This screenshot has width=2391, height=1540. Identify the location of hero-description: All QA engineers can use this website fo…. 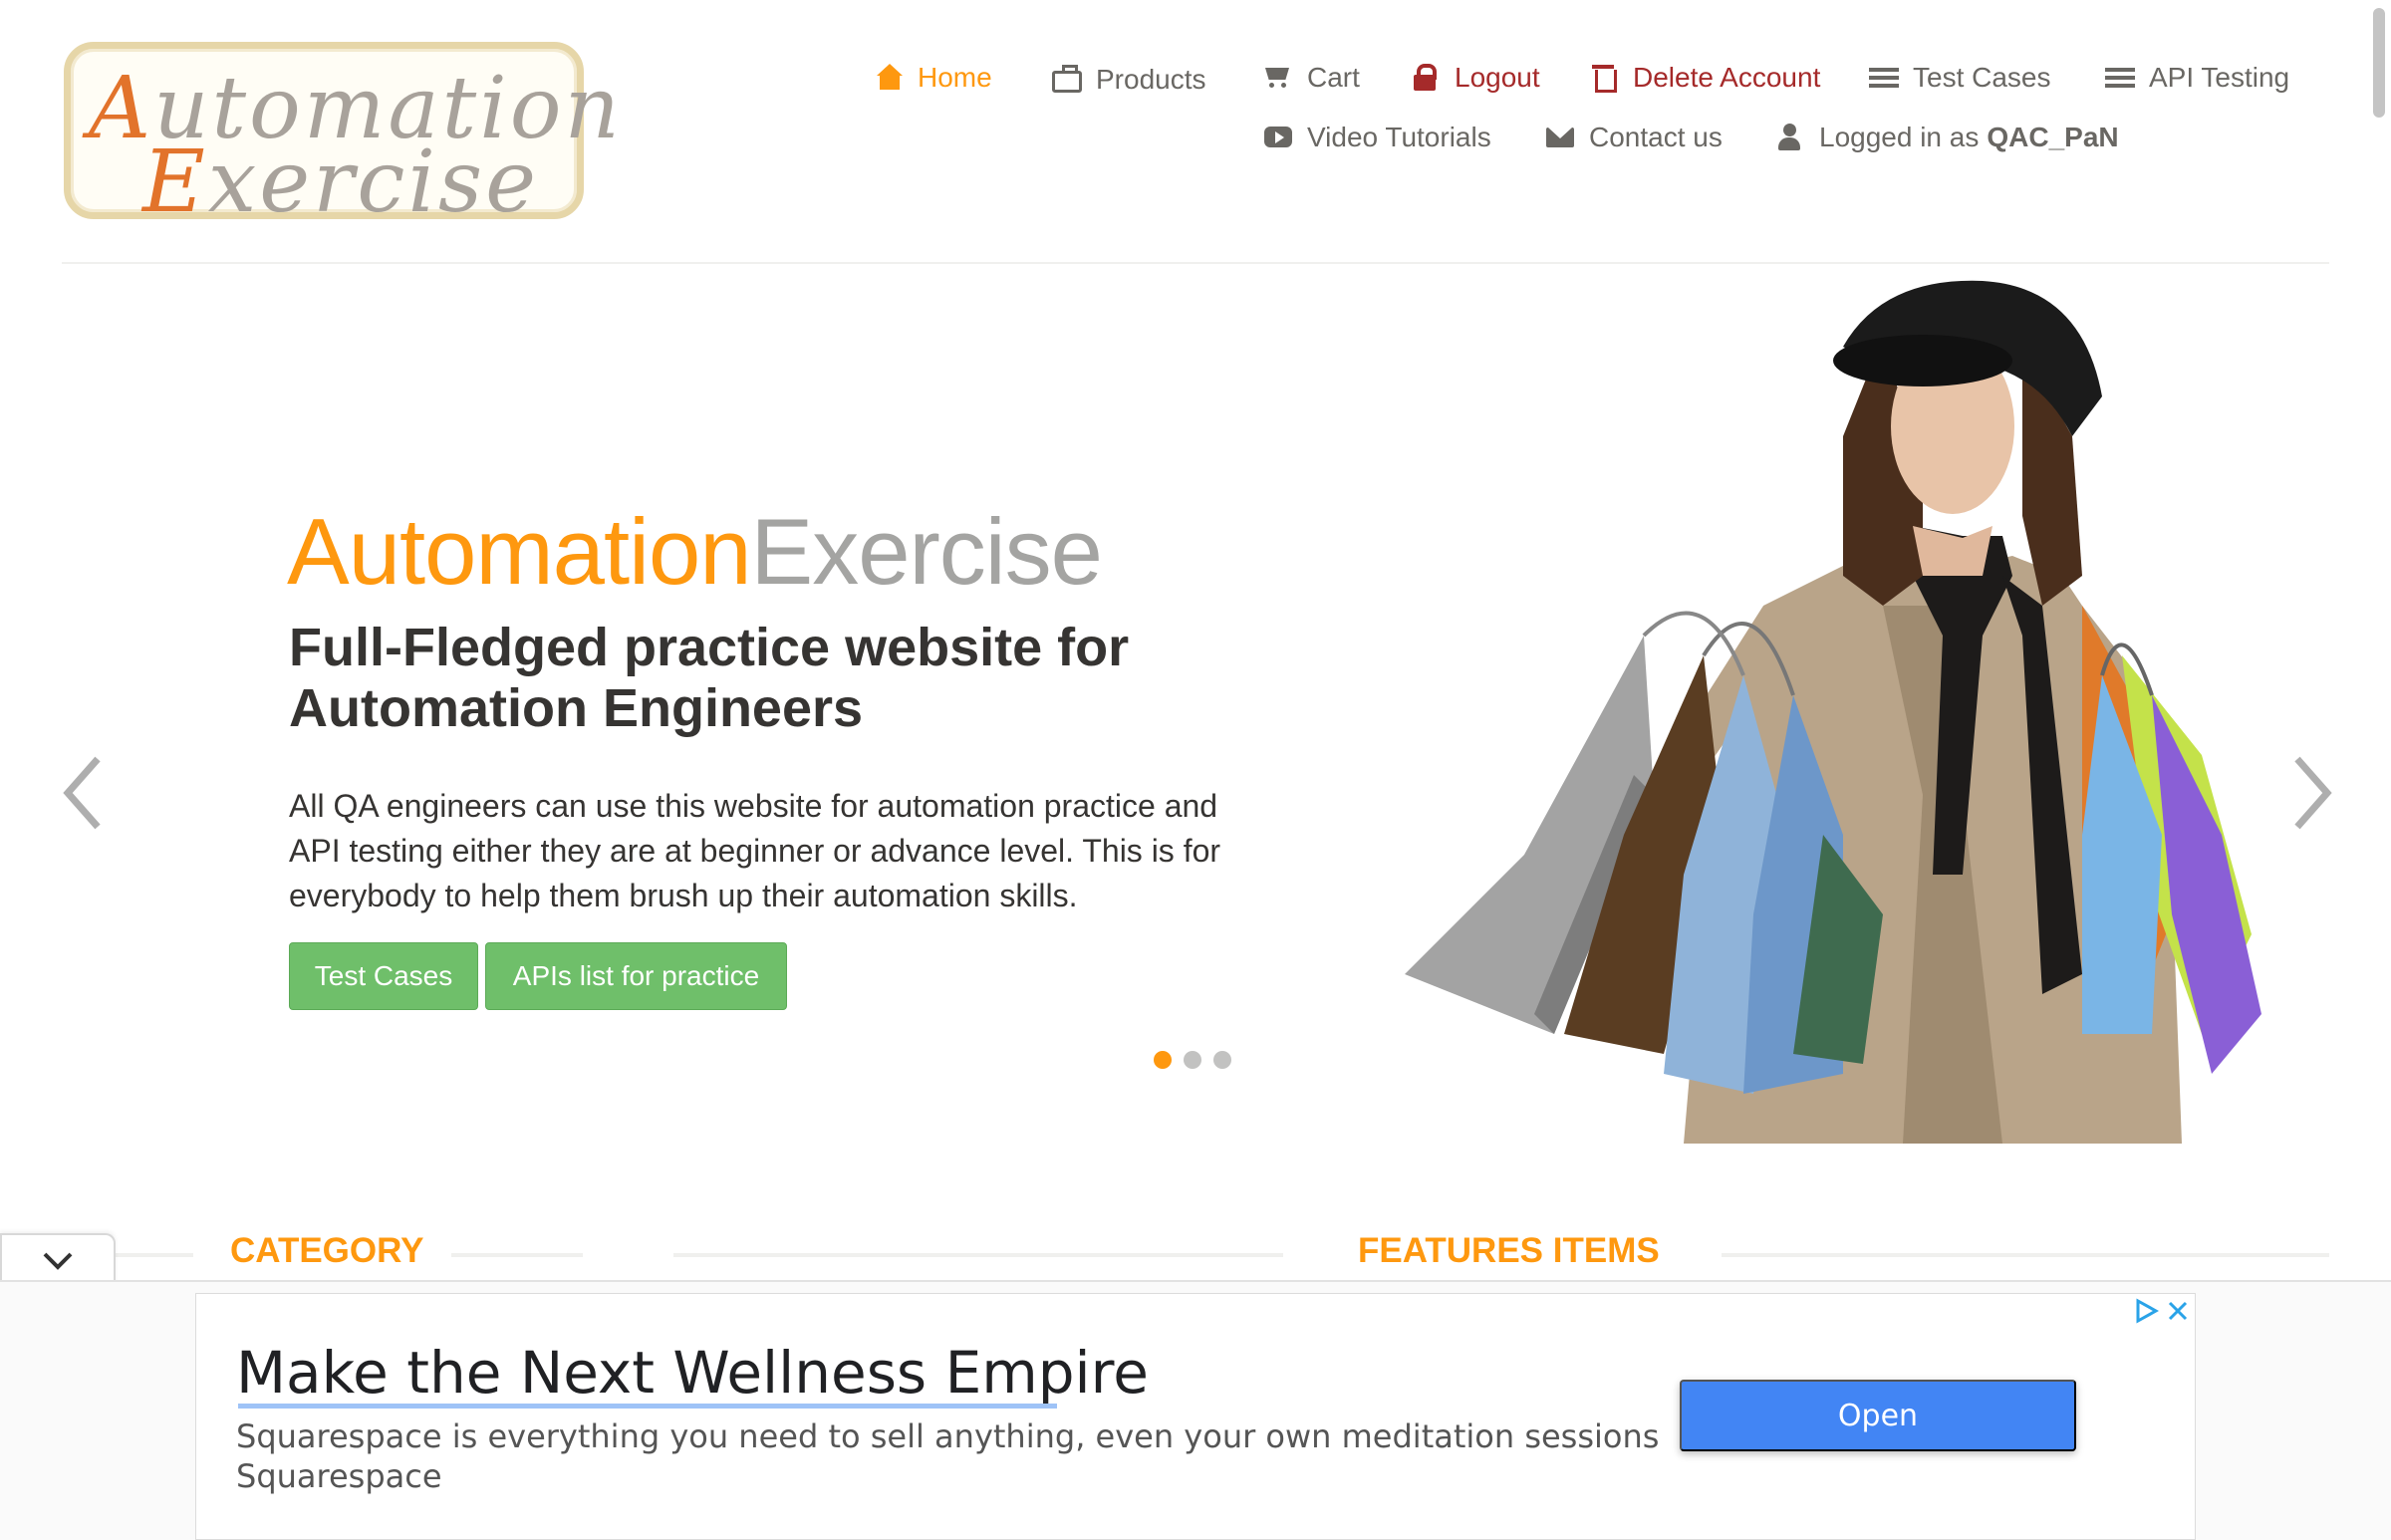
(755, 850).